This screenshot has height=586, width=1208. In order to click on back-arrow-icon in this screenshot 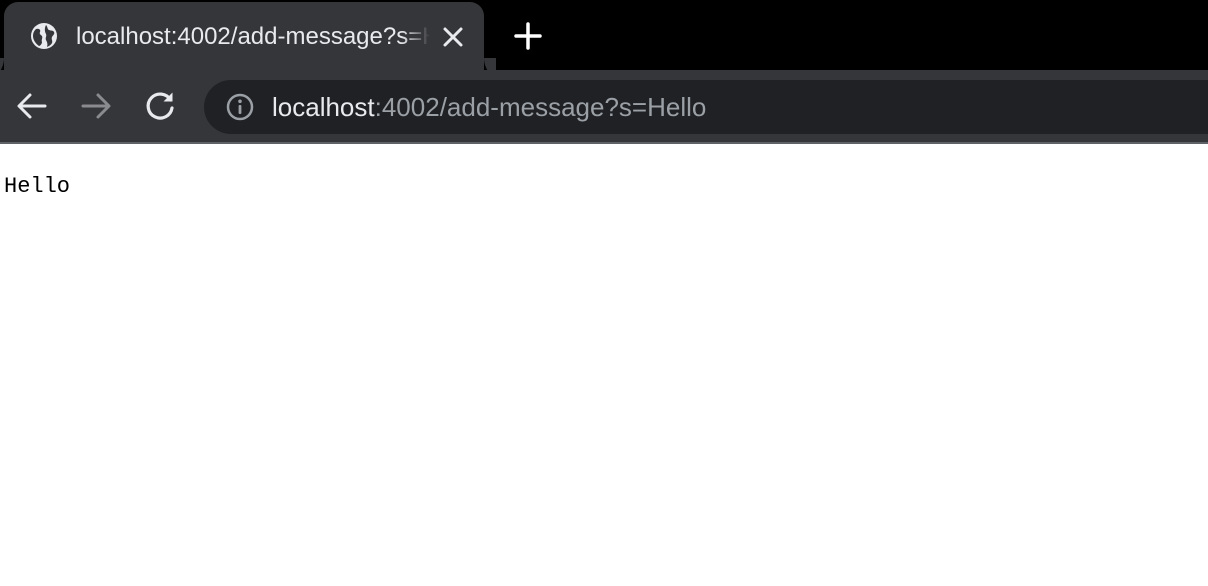, I will do `click(32, 106)`.